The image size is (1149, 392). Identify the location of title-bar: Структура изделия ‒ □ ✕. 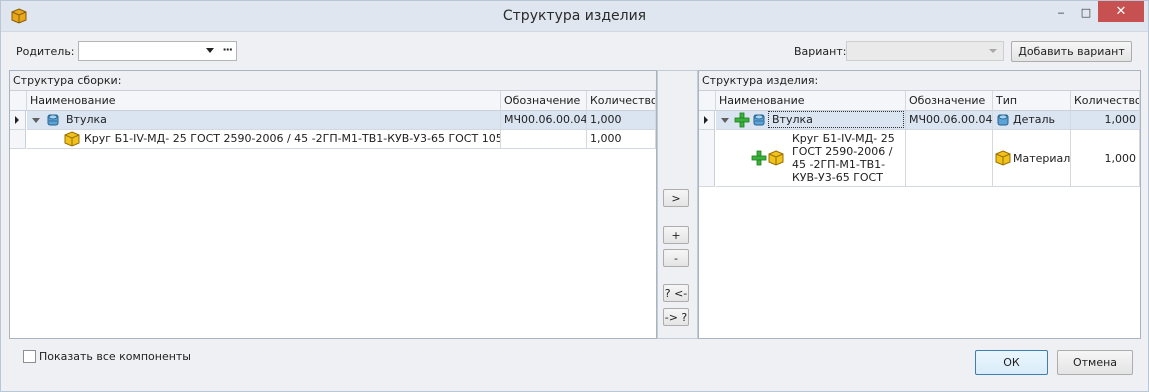
(574, 16).